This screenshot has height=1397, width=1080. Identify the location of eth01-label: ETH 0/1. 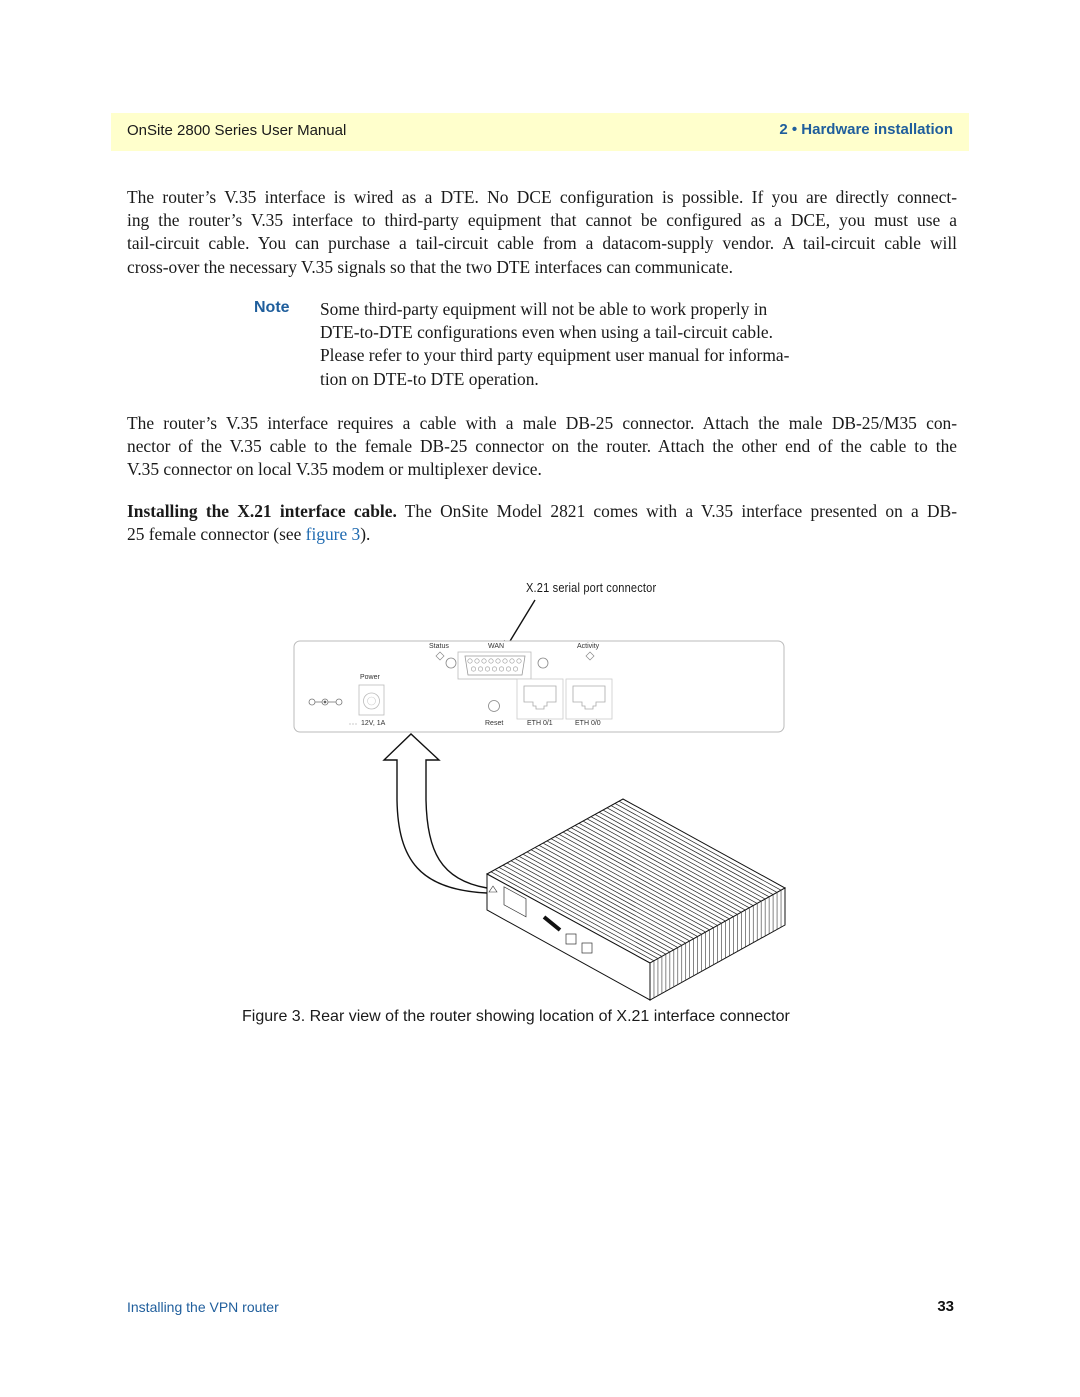
(540, 723).